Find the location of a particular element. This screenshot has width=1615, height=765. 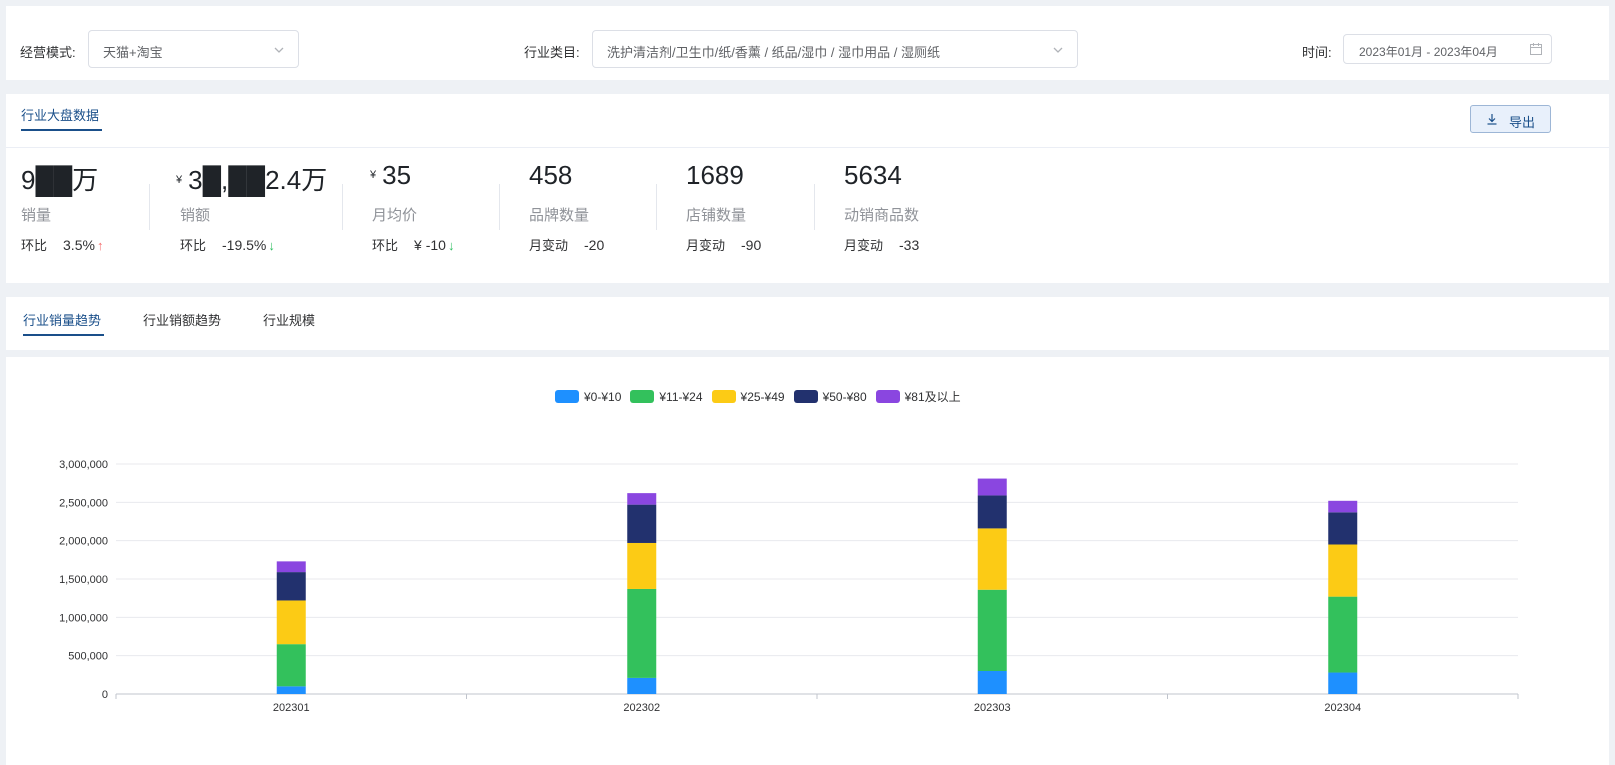

y-tick-label: 2,000,000 is located at coordinates (83, 542).